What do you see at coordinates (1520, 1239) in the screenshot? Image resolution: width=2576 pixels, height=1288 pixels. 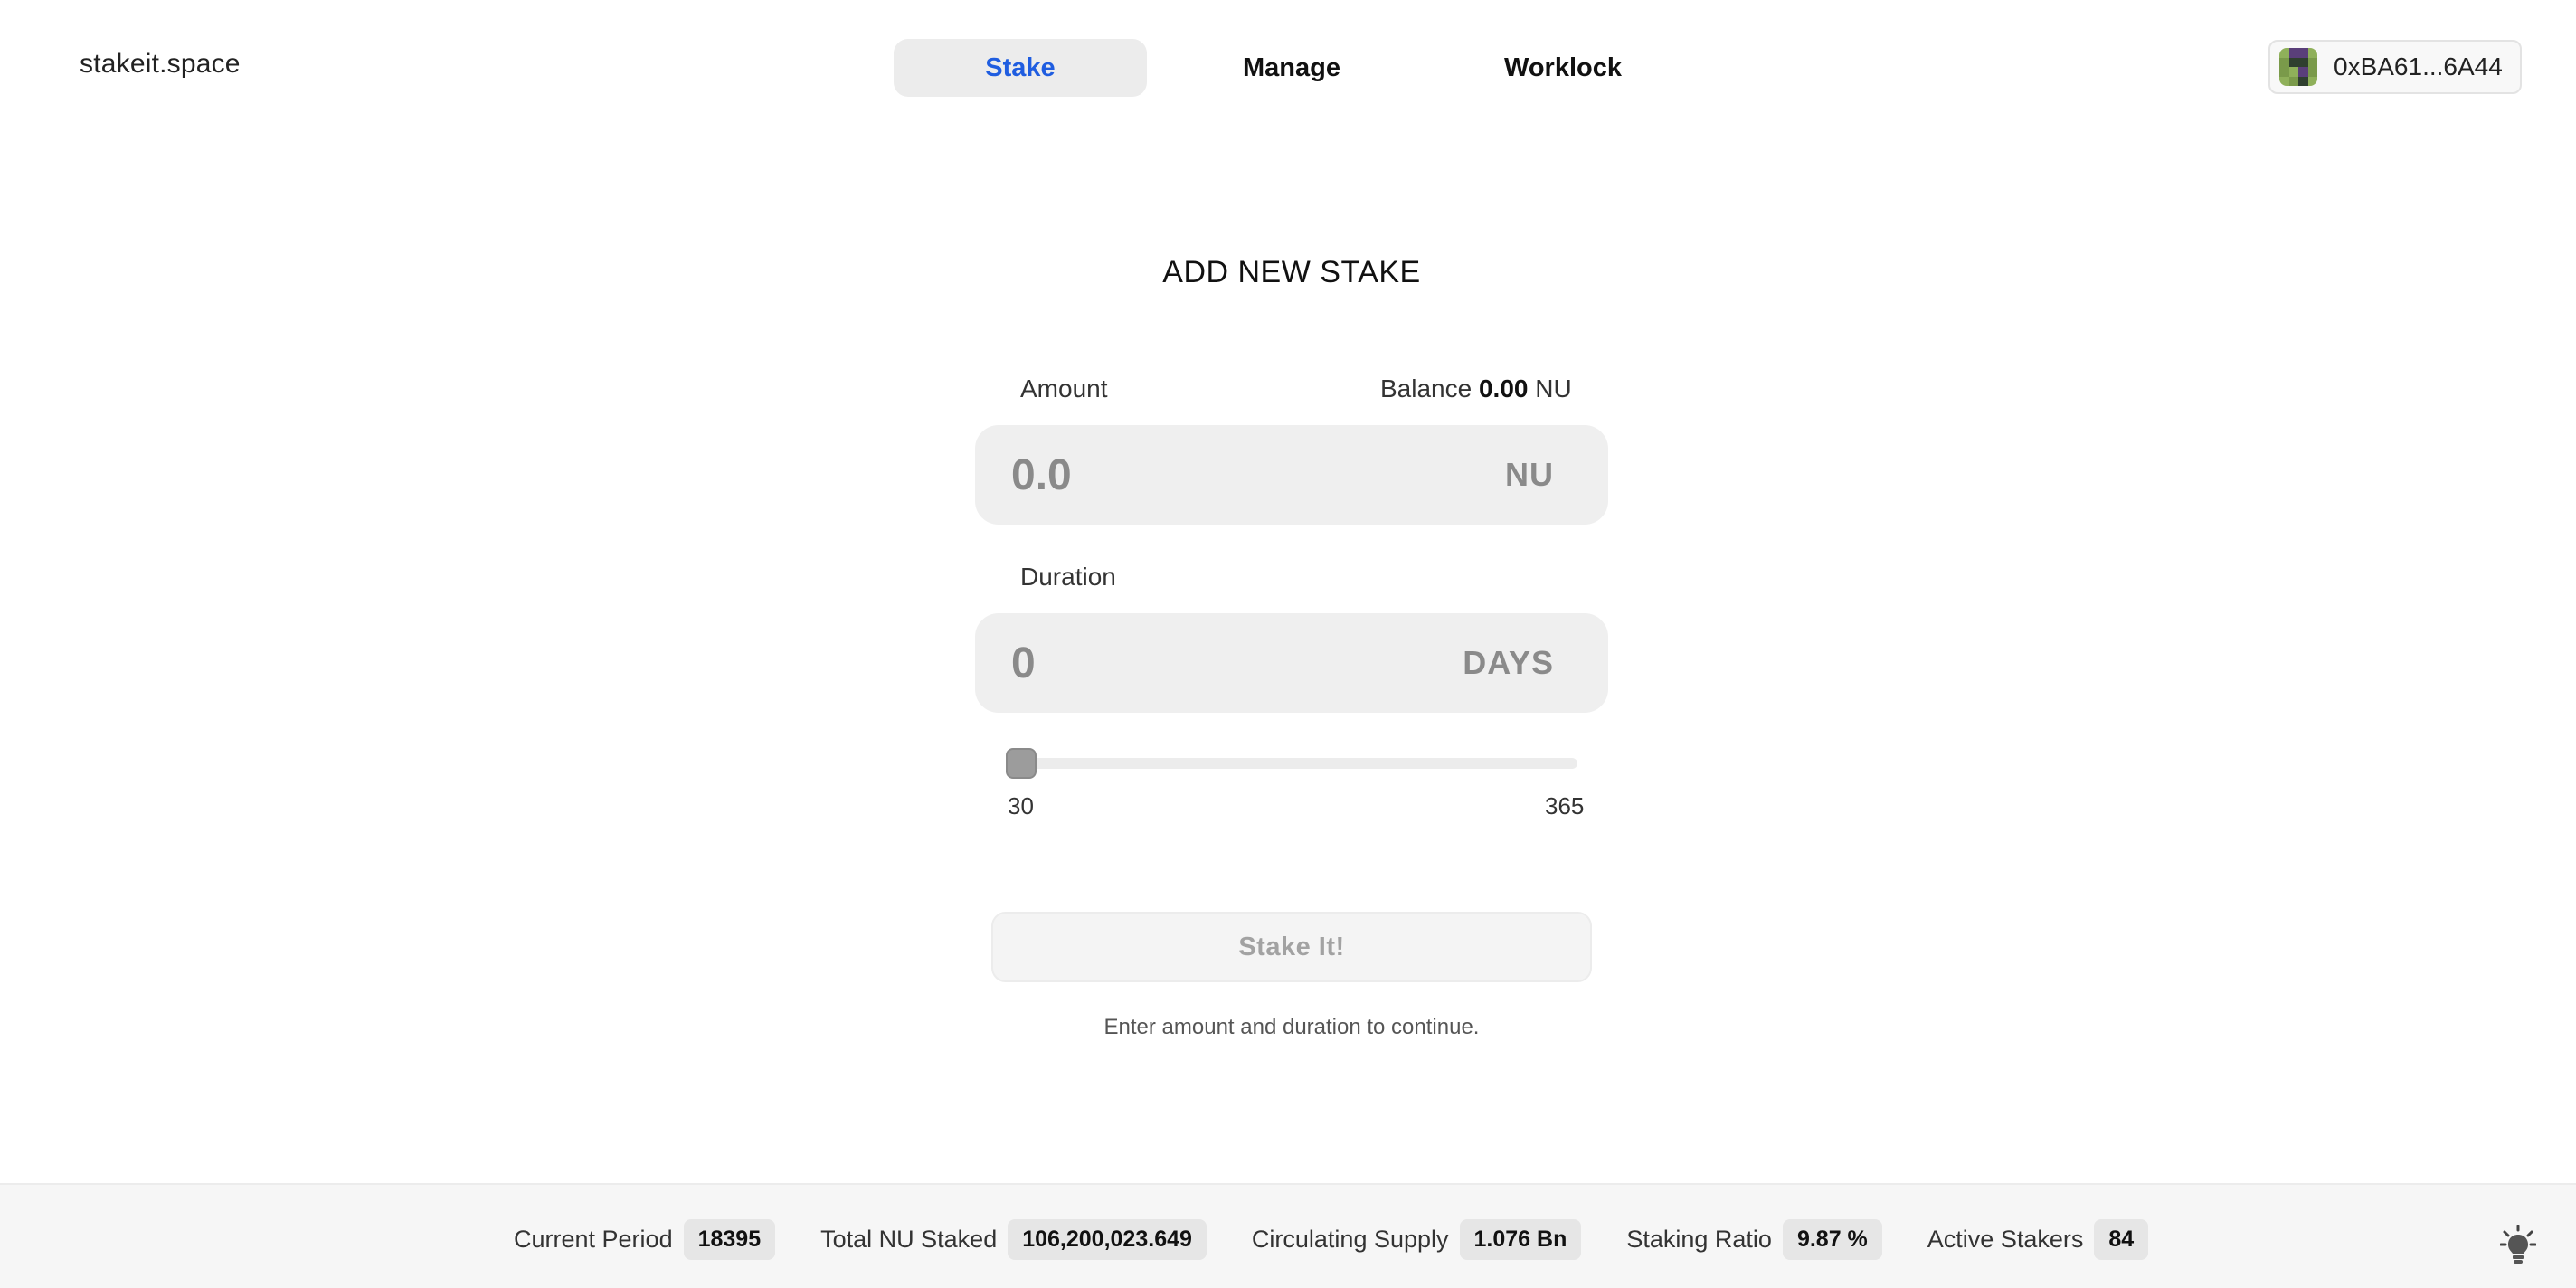 I see `stat-value: 1.076 Bn` at bounding box center [1520, 1239].